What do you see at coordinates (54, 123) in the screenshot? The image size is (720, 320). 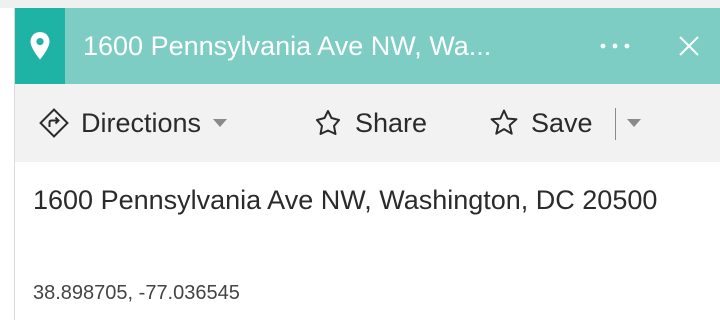 I see `directions-turn-icon` at bounding box center [54, 123].